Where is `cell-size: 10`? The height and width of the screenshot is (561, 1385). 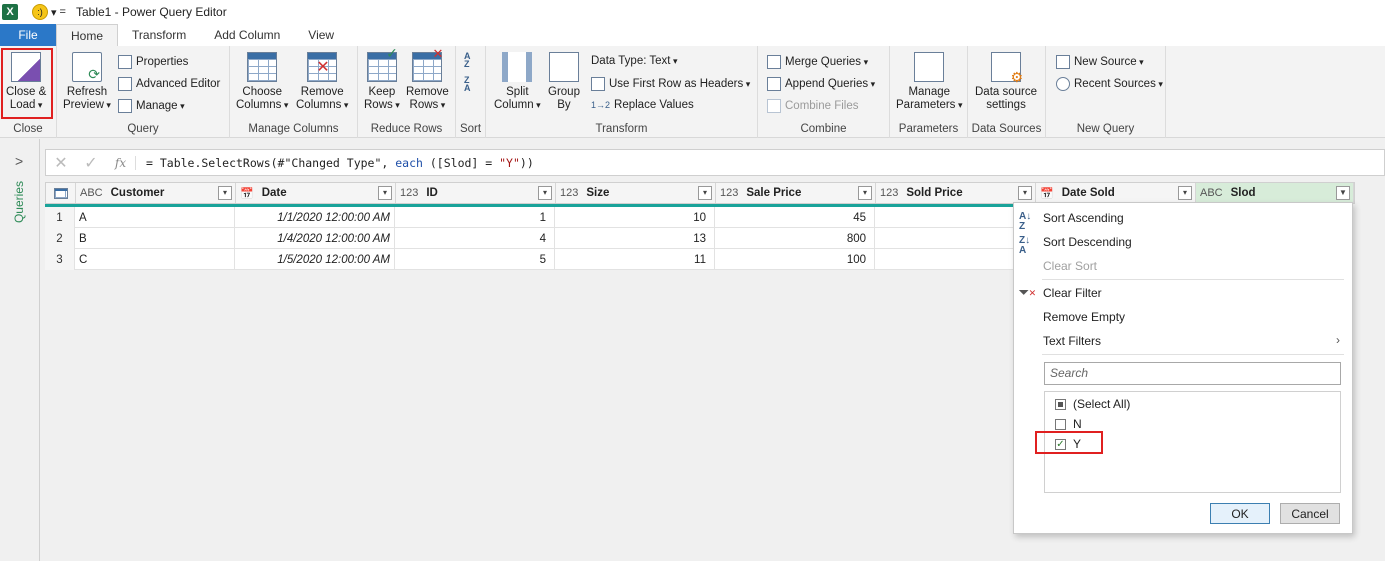
cell-size: 10 is located at coordinates (635, 217).